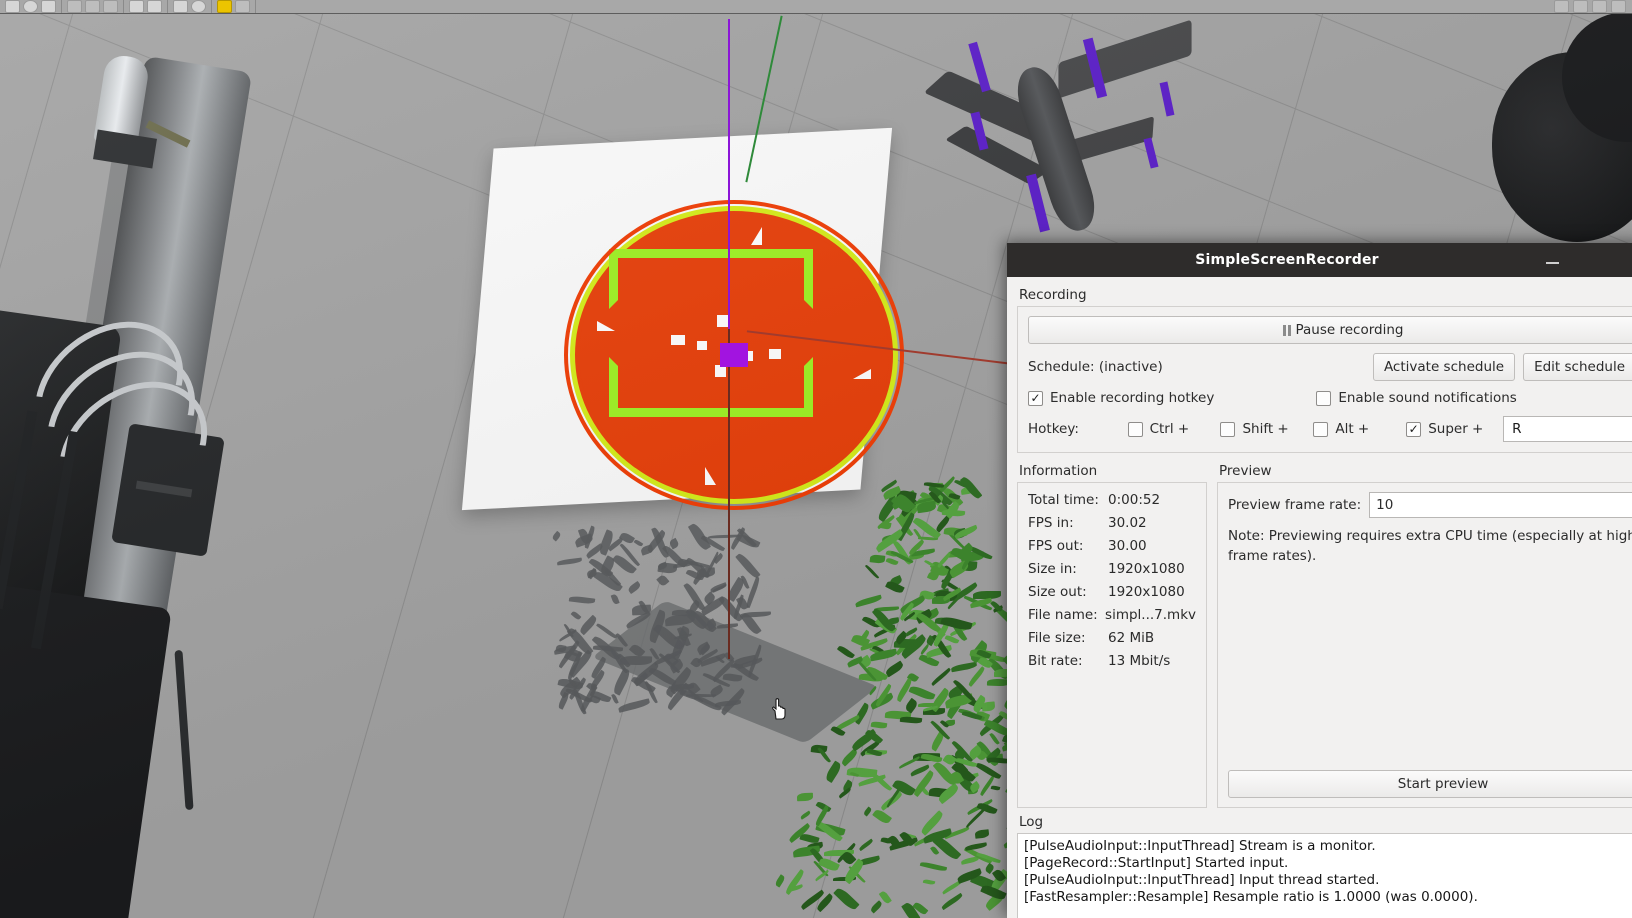 The image size is (1632, 918). Describe the element at coordinates (1577, 367) in the screenshot. I see `edit-schedule-button: Edit schedule` at that location.